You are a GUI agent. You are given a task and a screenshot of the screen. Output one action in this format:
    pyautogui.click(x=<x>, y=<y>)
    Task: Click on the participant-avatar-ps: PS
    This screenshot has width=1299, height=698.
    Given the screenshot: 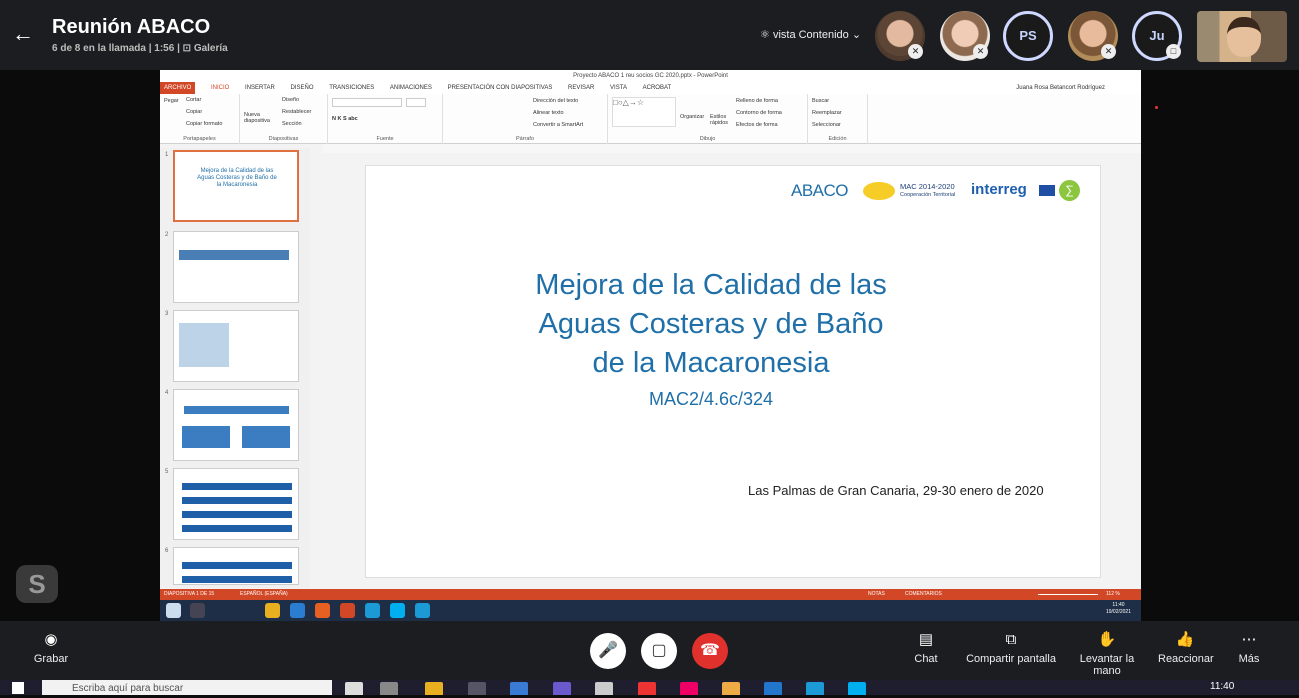 What is the action you would take?
    pyautogui.click(x=1028, y=36)
    